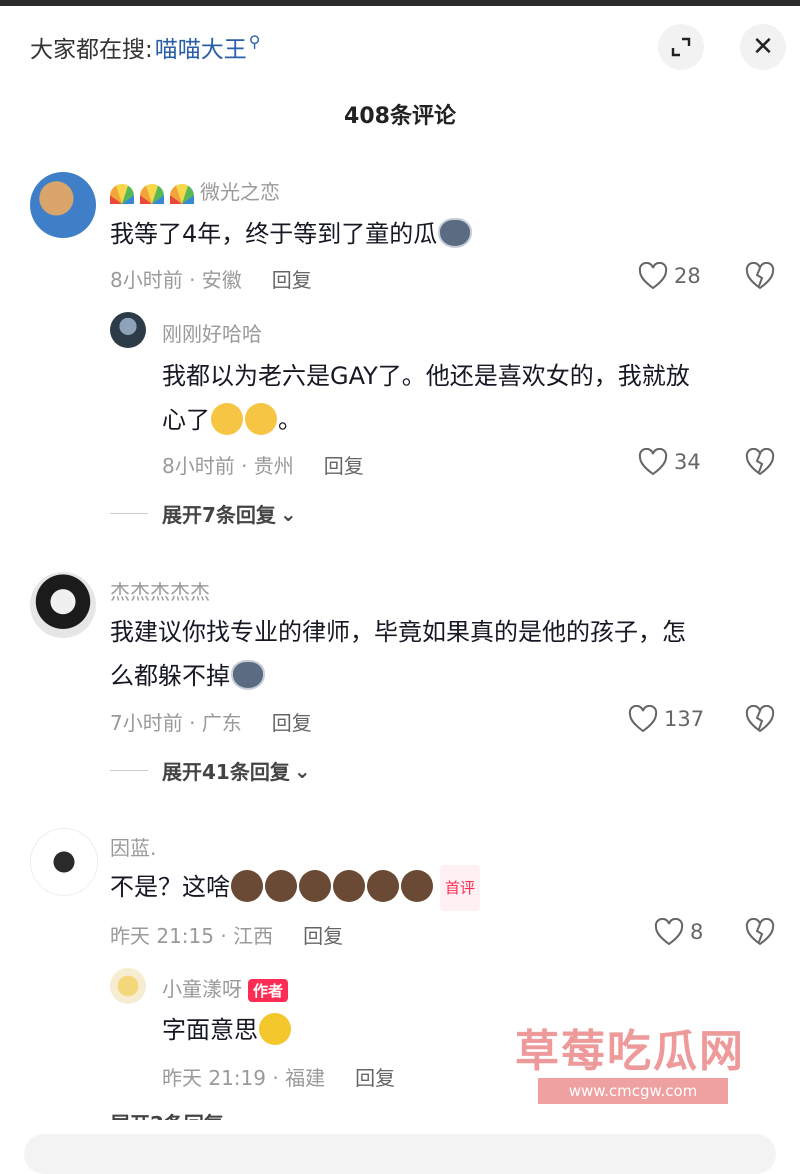 This screenshot has width=800, height=1174. What do you see at coordinates (210, 770) in the screenshot?
I see `expand-replies-button: 展开41条回复 ⌄` at bounding box center [210, 770].